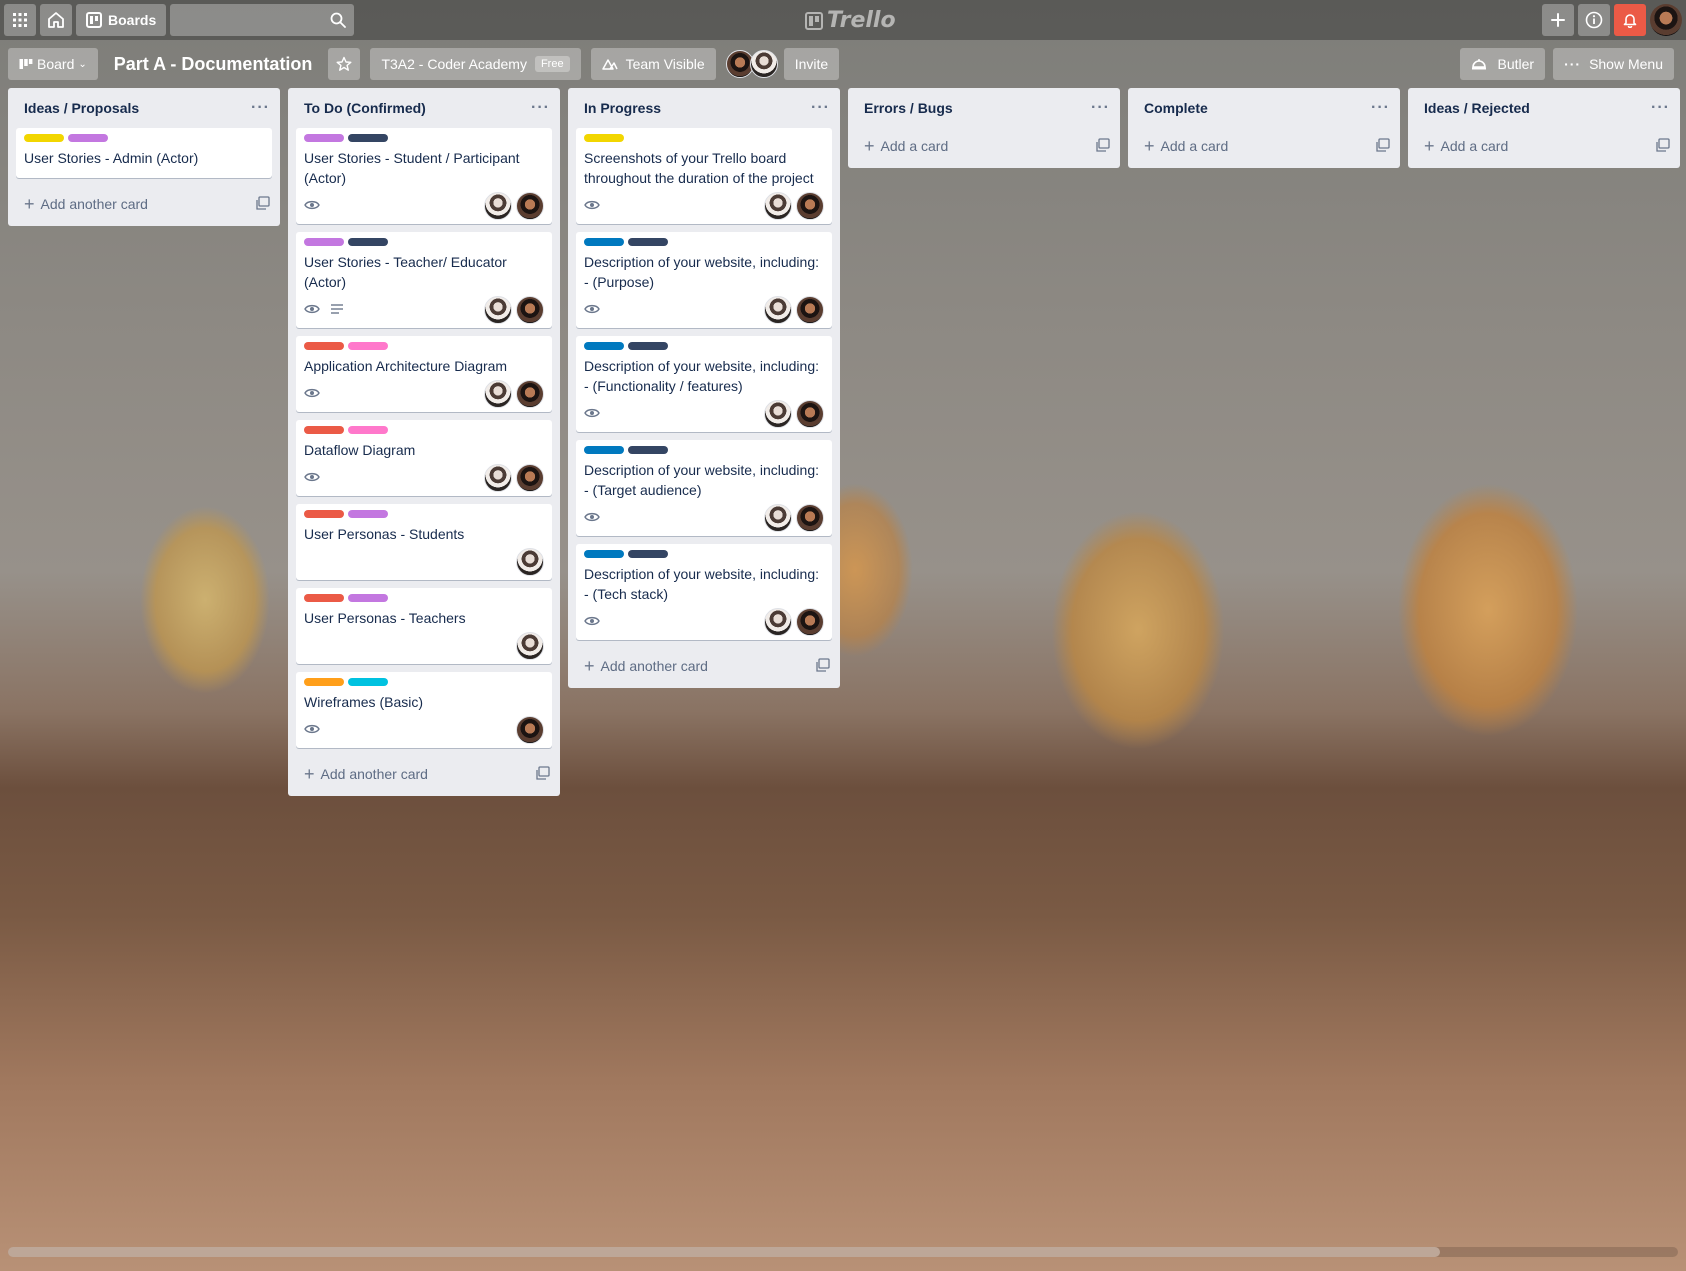 The image size is (1686, 1271). What do you see at coordinates (1264, 146) in the screenshot?
I see `add-card-button: + Add a card` at bounding box center [1264, 146].